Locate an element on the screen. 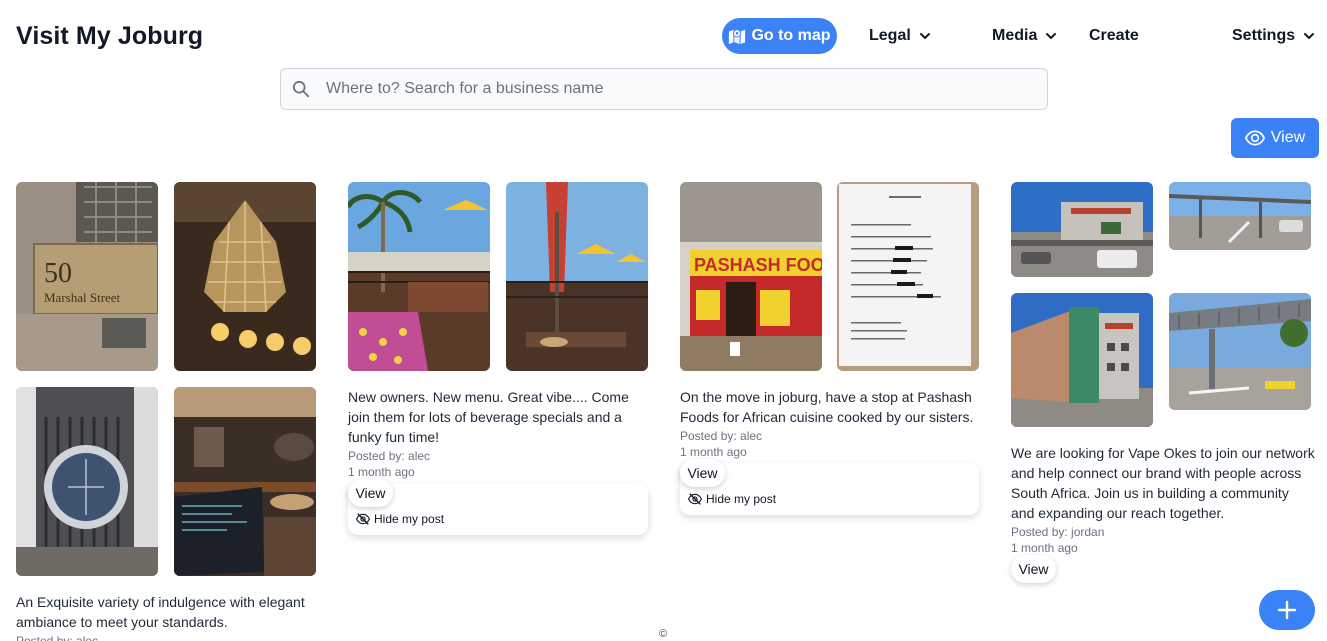 The height and width of the screenshot is (641, 1327). post-2-hide-label: Hide my post is located at coordinates (409, 519).